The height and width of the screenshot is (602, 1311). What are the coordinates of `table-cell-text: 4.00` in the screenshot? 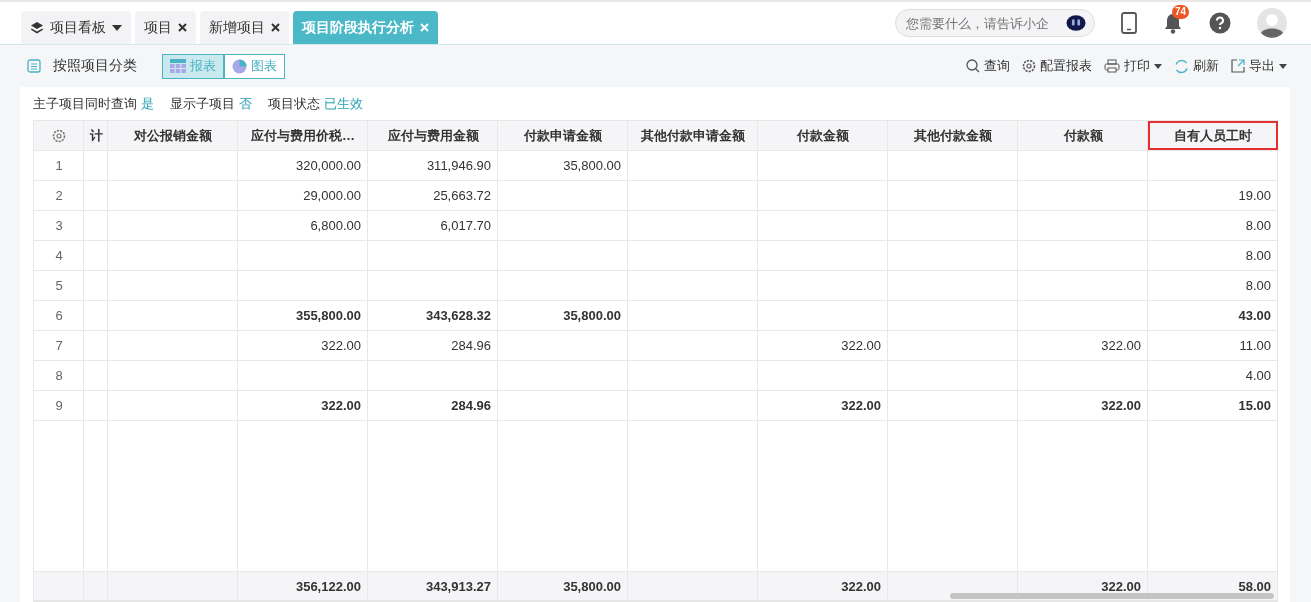 It's located at (1258, 376).